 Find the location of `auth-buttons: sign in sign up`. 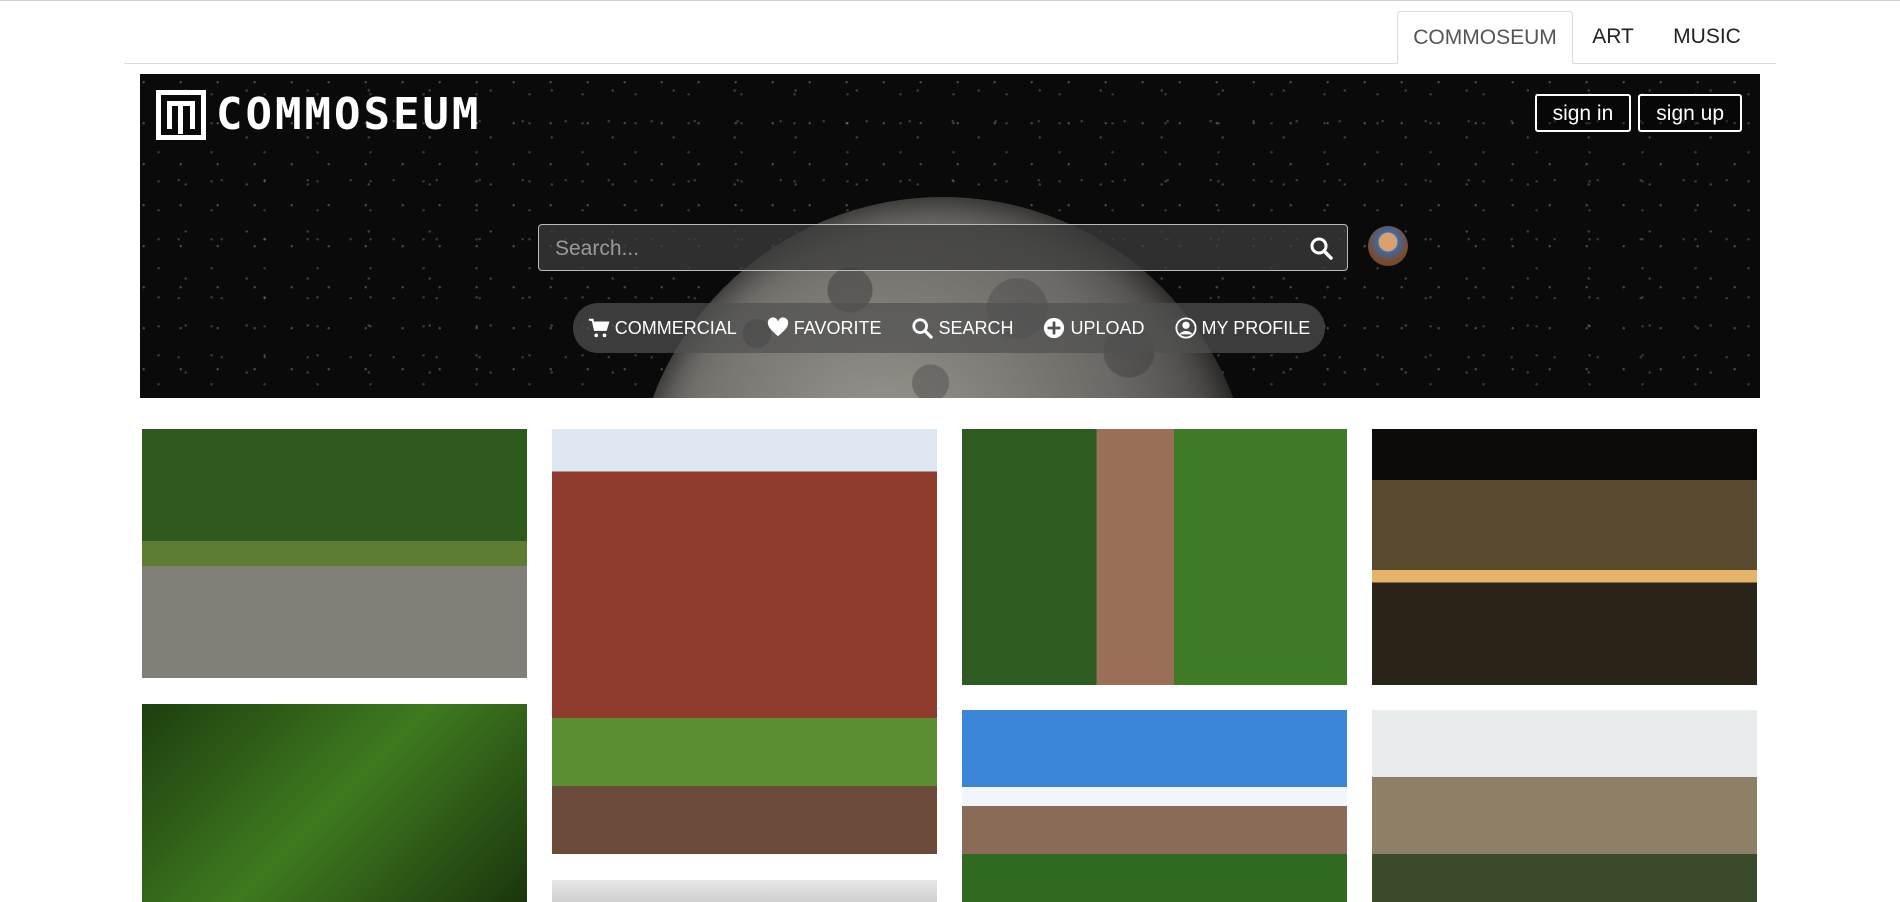

auth-buttons: sign in sign up is located at coordinates (1638, 113).